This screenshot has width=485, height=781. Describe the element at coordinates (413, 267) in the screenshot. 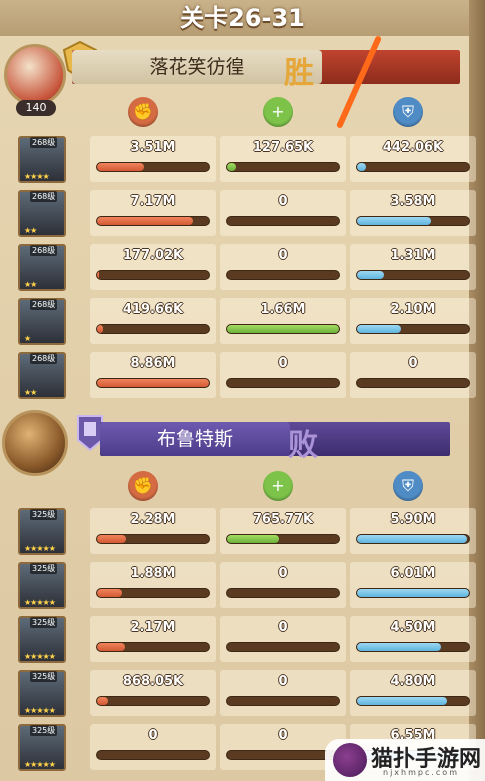

I see `shield-stat-cell: 1.31M` at that location.